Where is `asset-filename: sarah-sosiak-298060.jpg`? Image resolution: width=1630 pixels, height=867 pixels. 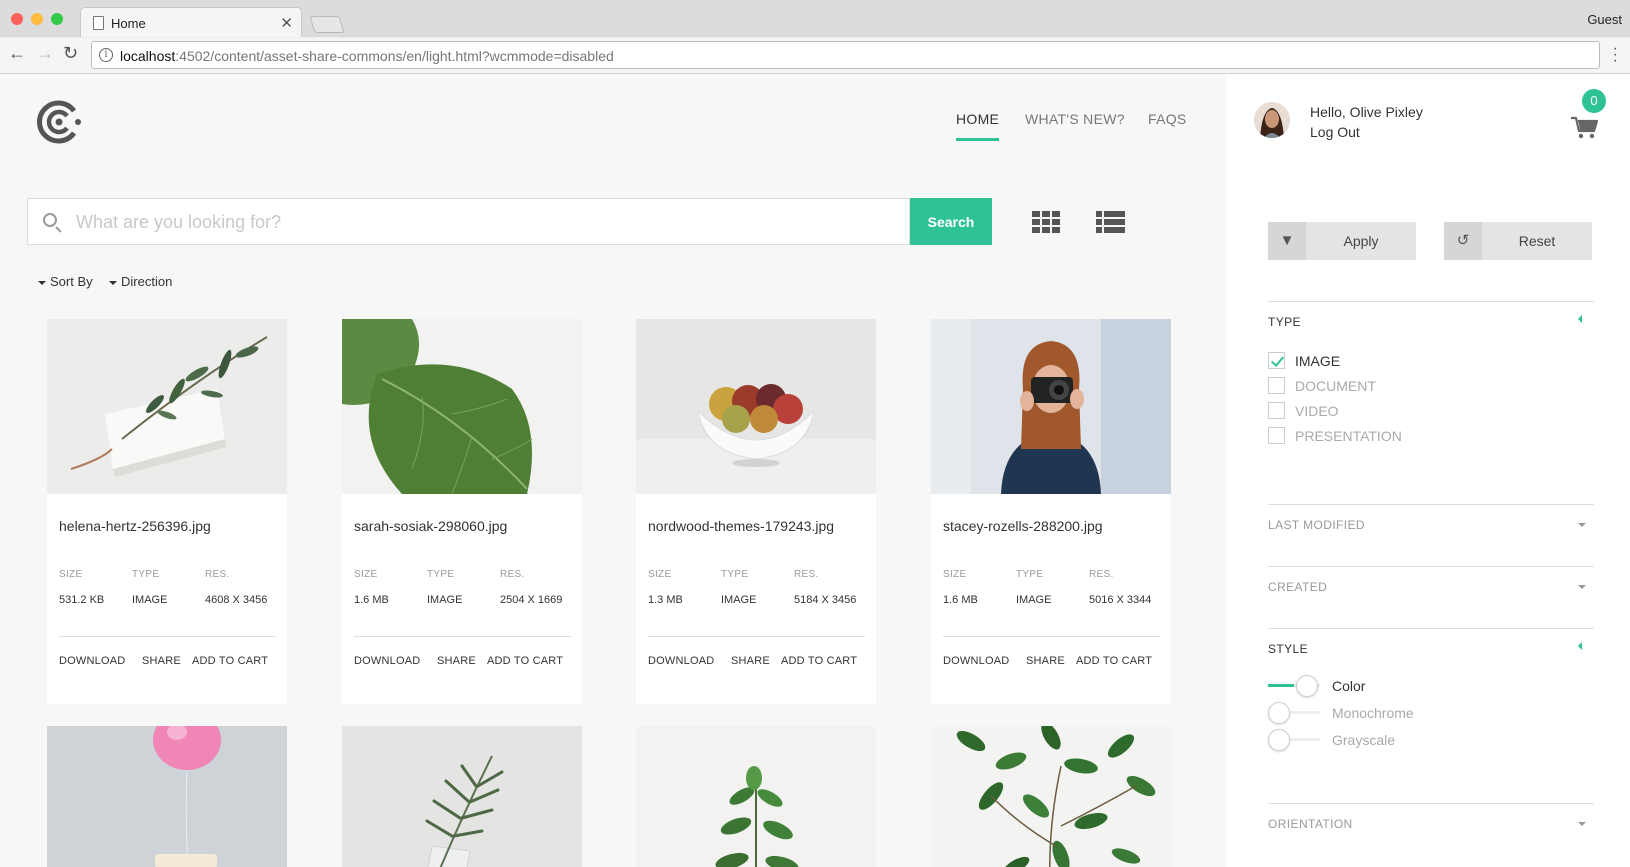
asset-filename: sarah-sosiak-298060.jpg is located at coordinates (430, 526).